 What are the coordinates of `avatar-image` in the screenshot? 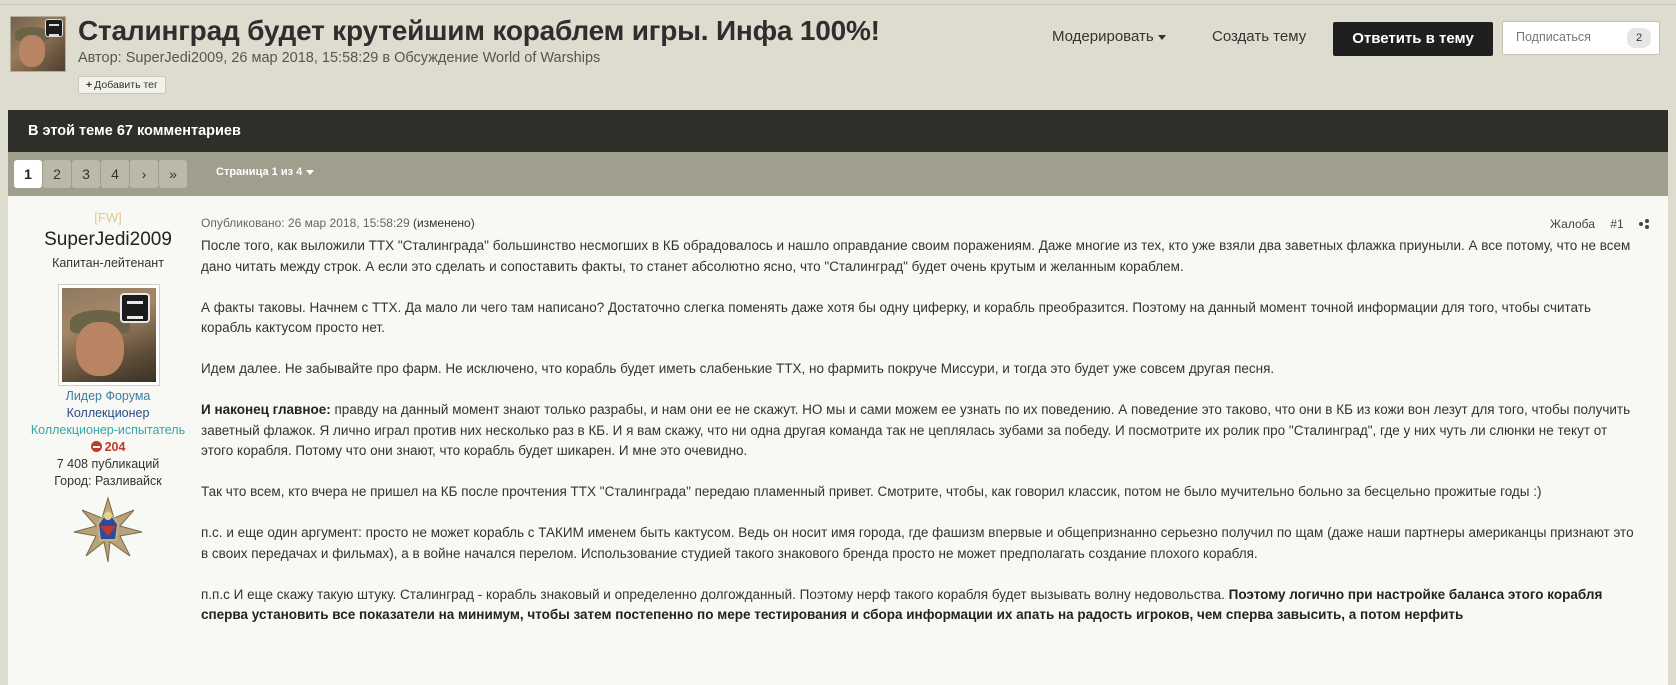 It's located at (109, 335).